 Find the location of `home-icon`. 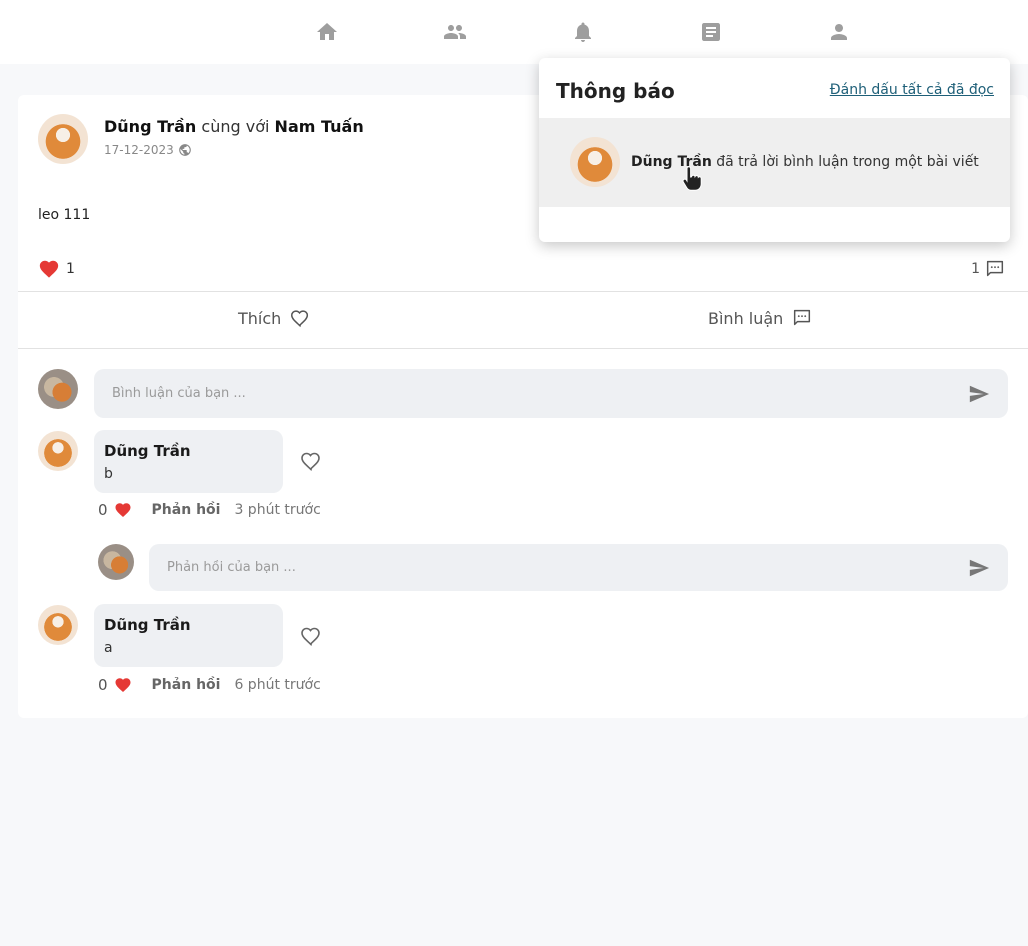

home-icon is located at coordinates (327, 32).